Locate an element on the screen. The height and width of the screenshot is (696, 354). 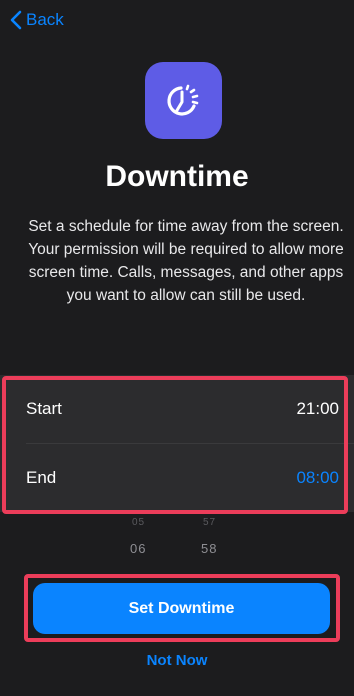
downtime-icon is located at coordinates (183, 100).